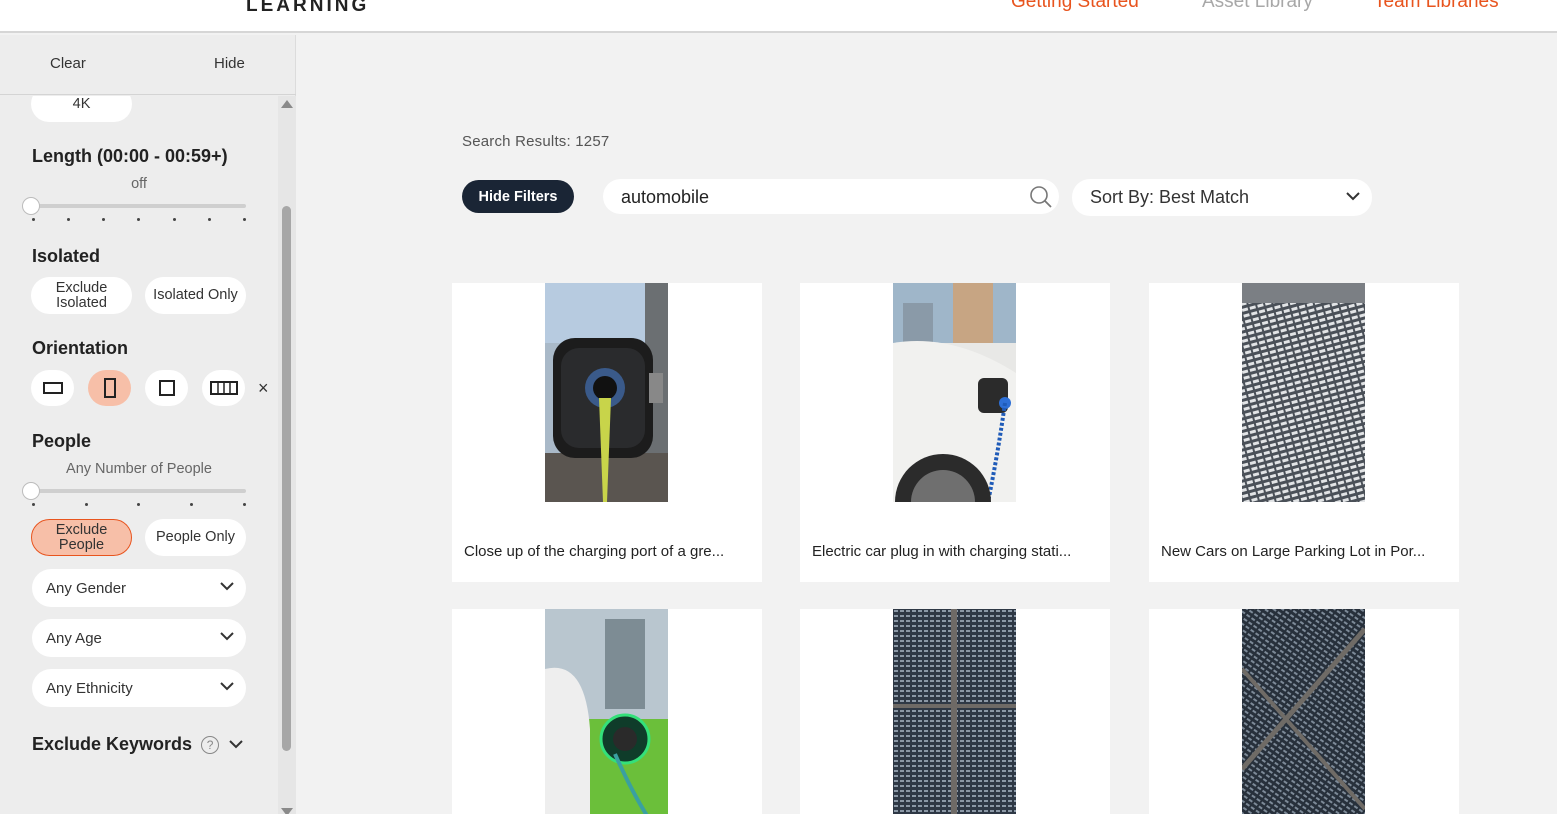  I want to click on clear-filters-button: Clear, so click(68, 63).